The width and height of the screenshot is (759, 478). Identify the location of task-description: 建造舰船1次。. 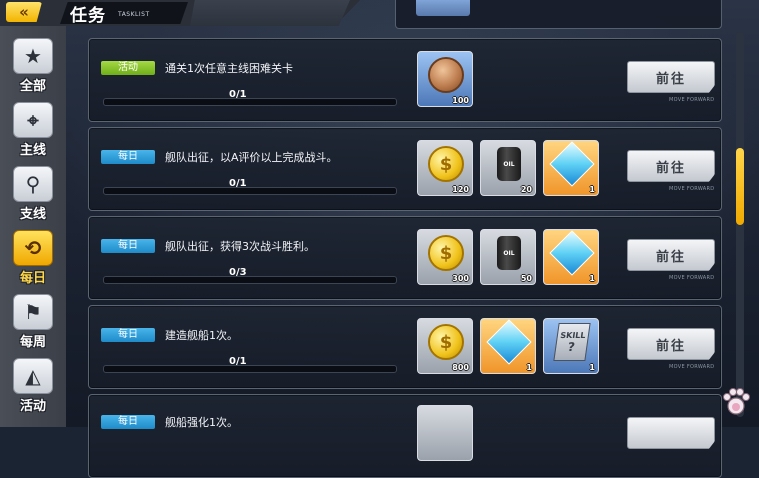
(201, 335).